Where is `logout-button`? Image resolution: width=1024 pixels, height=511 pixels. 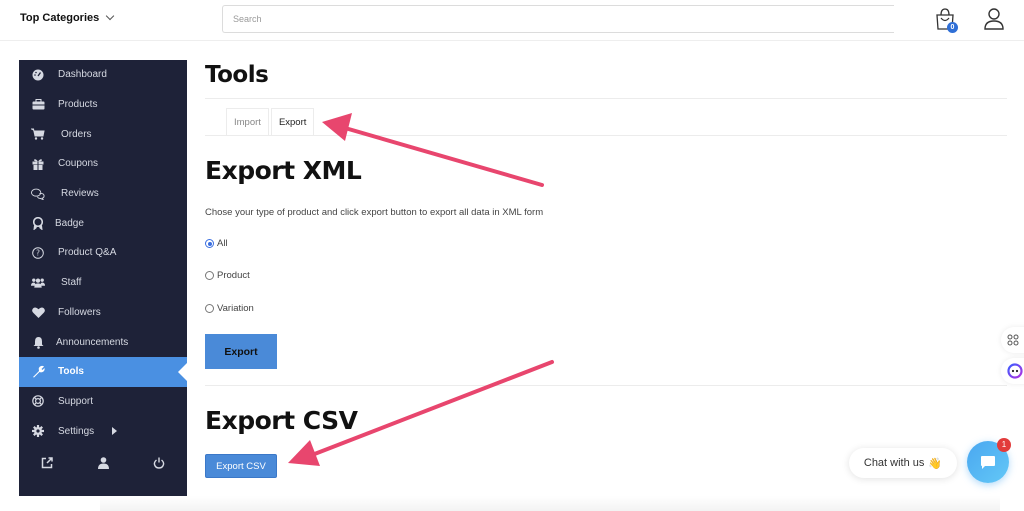
logout-button is located at coordinates (159, 463).